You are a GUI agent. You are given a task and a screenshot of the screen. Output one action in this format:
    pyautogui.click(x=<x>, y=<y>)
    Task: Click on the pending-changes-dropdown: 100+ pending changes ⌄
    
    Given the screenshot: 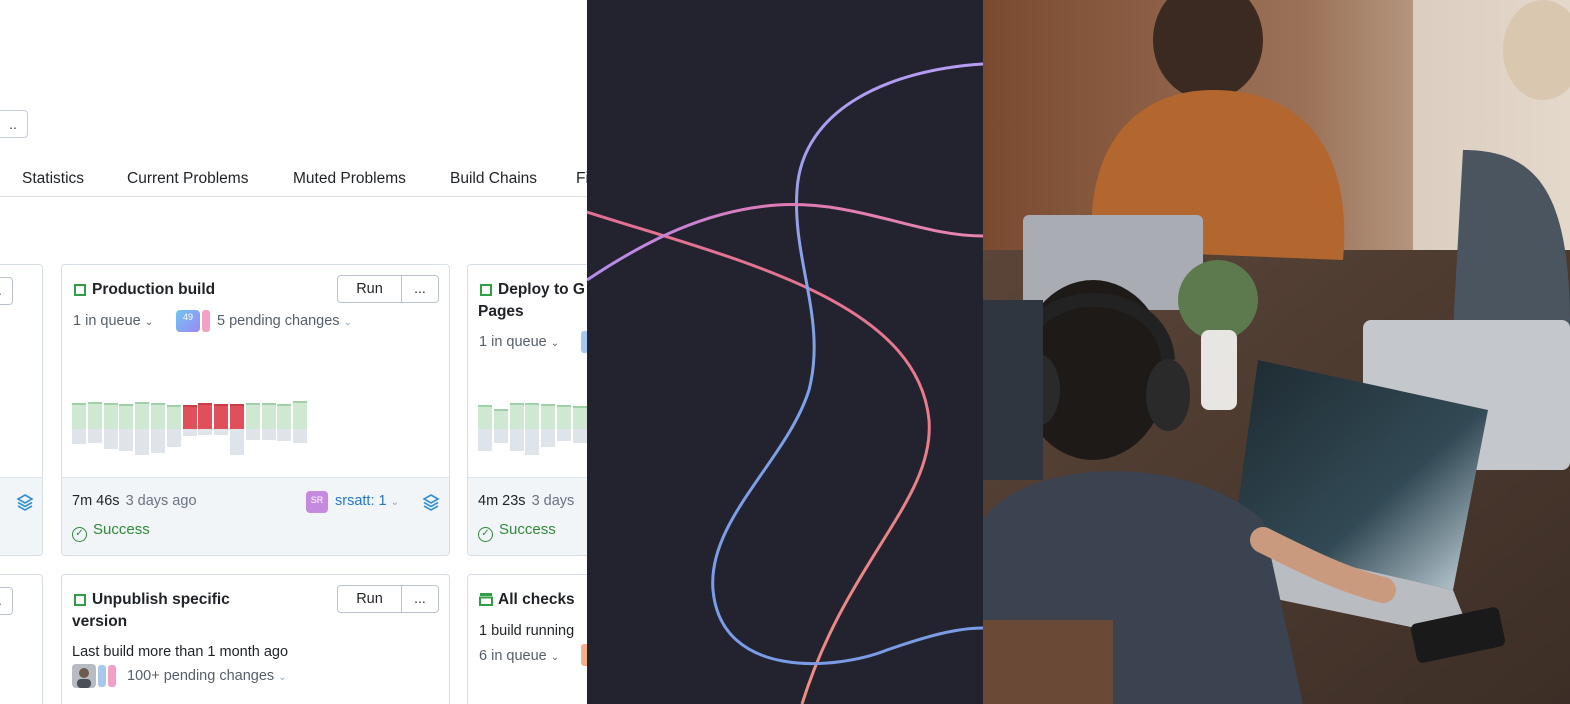 What is the action you would take?
    pyautogui.click(x=207, y=676)
    